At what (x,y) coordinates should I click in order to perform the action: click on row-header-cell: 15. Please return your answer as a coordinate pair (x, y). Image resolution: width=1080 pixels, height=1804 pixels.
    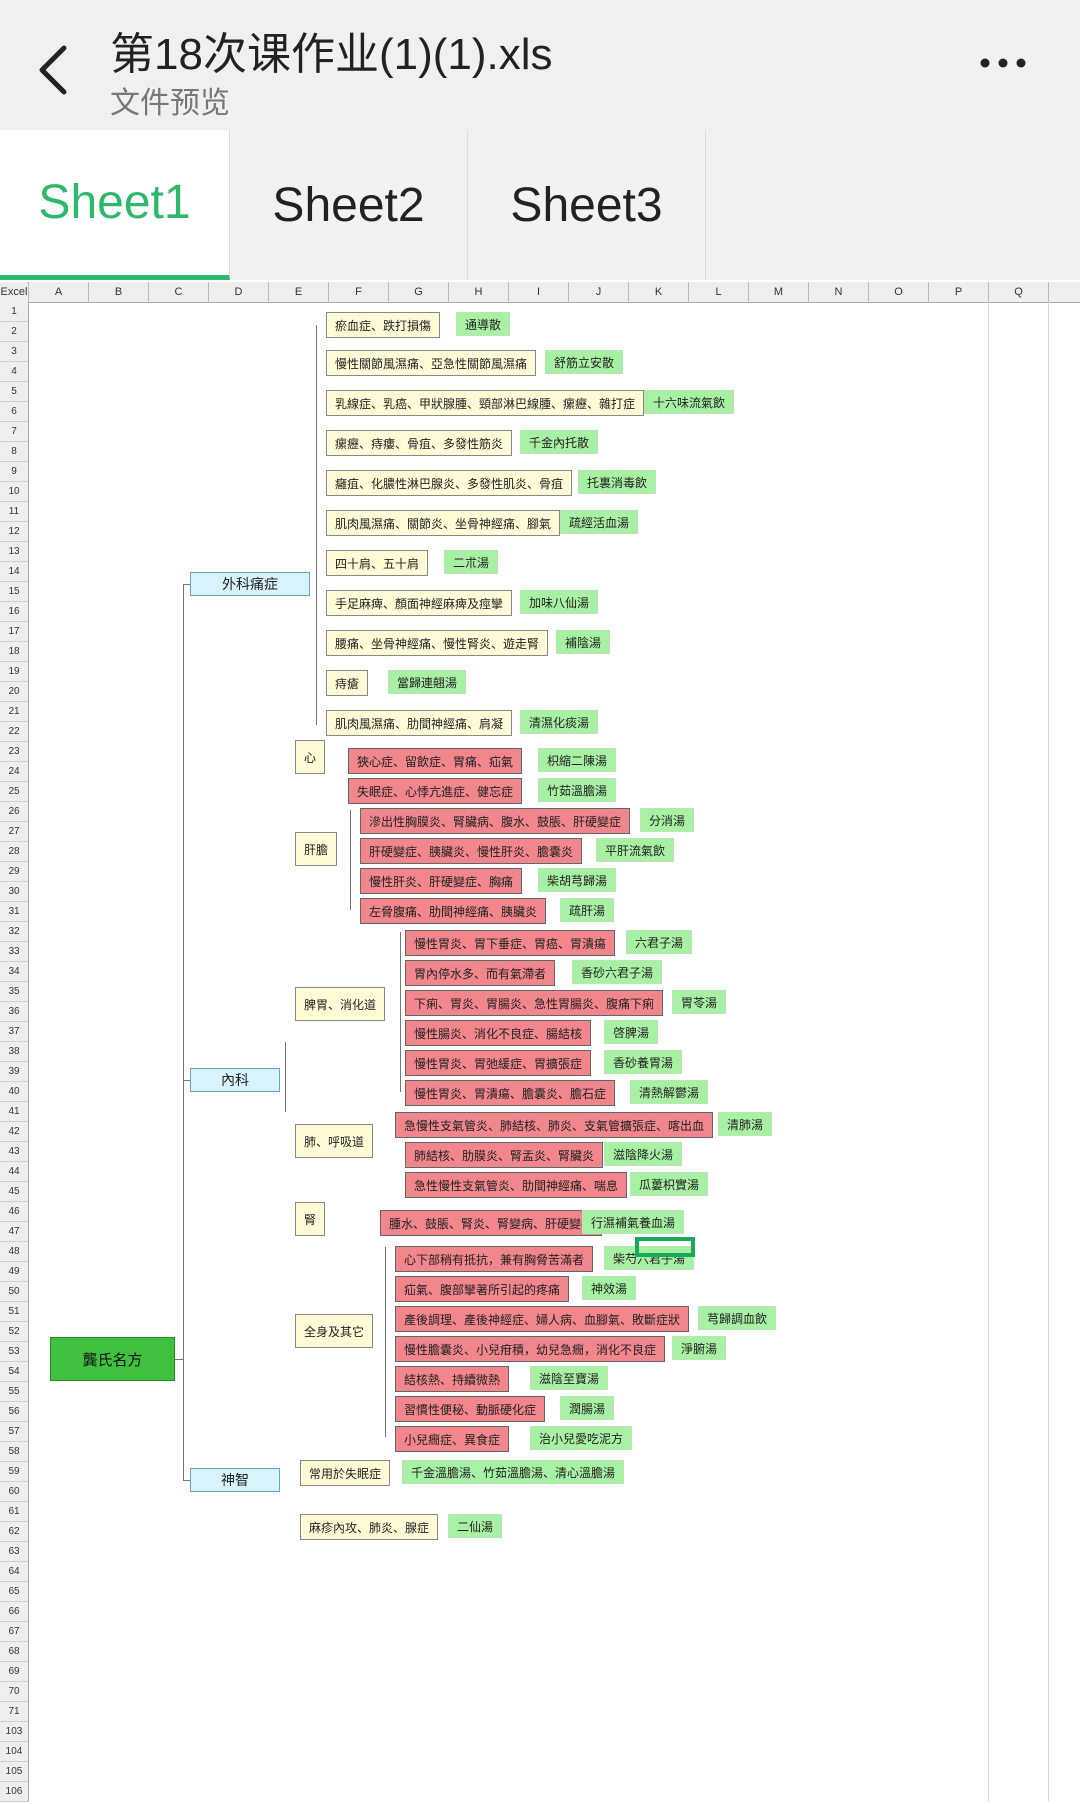
    Looking at the image, I should click on (14, 592).